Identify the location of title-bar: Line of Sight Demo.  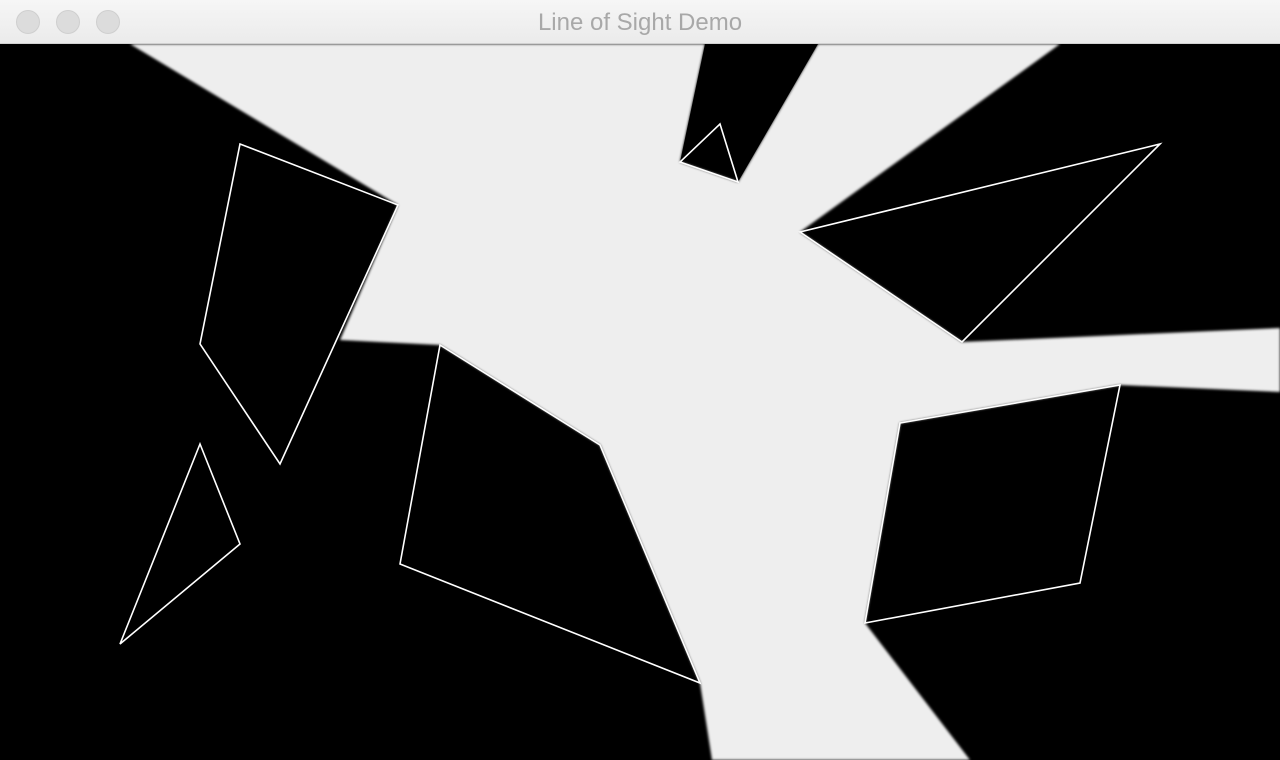
(640, 22).